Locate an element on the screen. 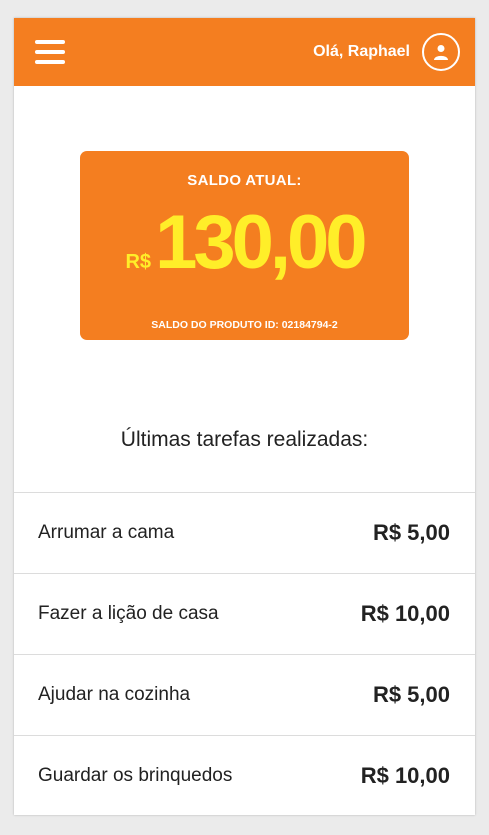 This screenshot has width=489, height=835. task-row: Fazer a lição de casa R$ 10,00 is located at coordinates (244, 614).